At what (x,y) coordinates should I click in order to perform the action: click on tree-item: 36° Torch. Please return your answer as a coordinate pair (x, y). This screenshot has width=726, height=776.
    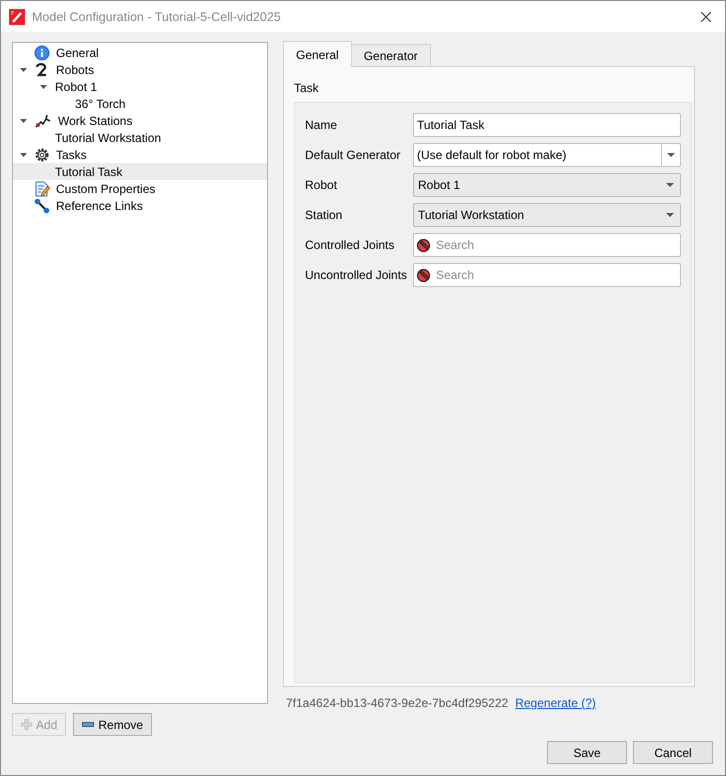
    Looking at the image, I should click on (140, 103).